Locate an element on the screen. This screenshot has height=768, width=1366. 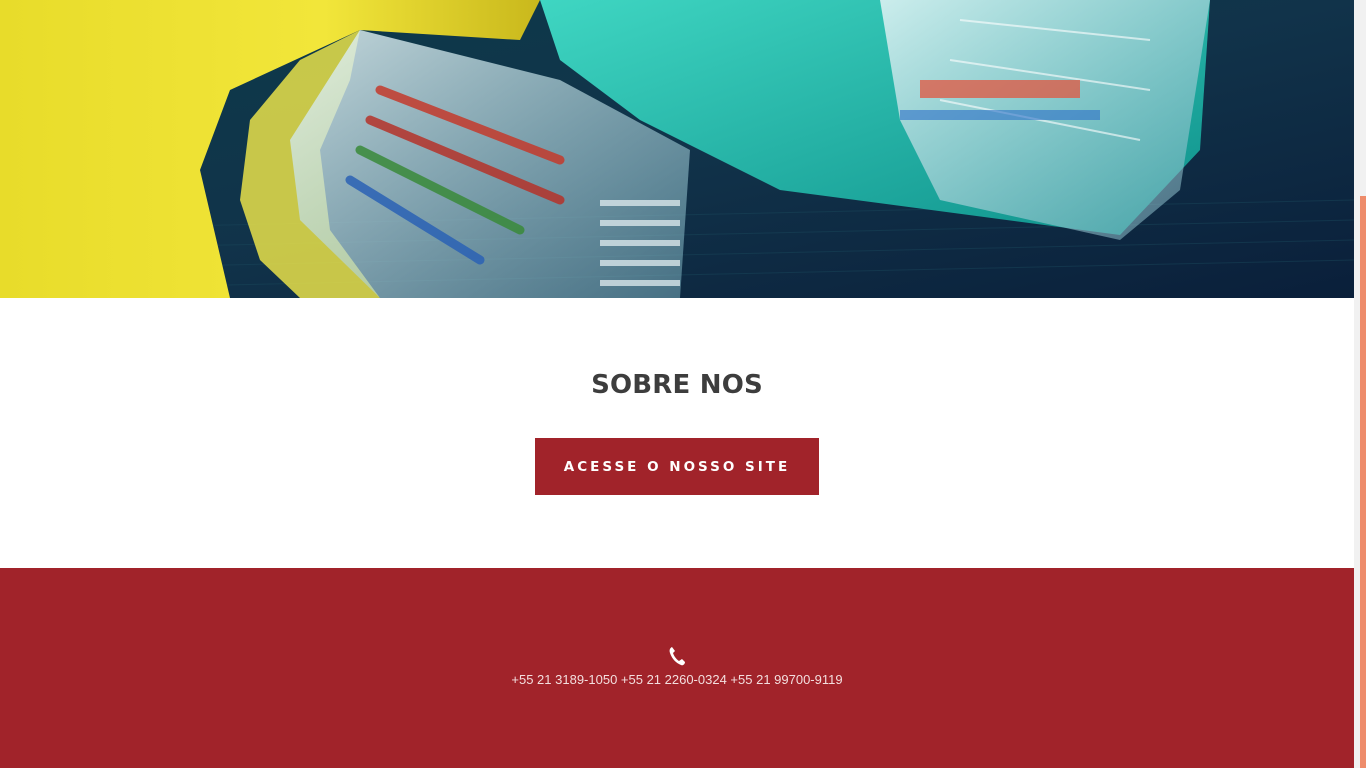
phone-icon is located at coordinates (677, 656).